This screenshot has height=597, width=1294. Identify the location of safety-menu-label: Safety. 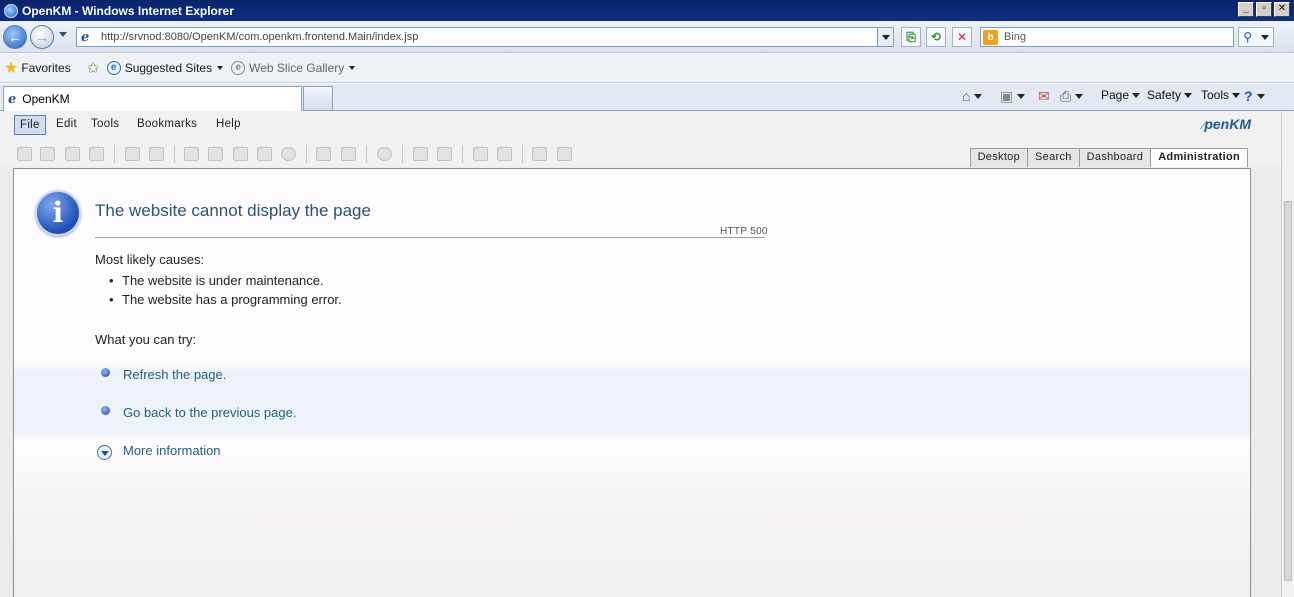
(1164, 95).